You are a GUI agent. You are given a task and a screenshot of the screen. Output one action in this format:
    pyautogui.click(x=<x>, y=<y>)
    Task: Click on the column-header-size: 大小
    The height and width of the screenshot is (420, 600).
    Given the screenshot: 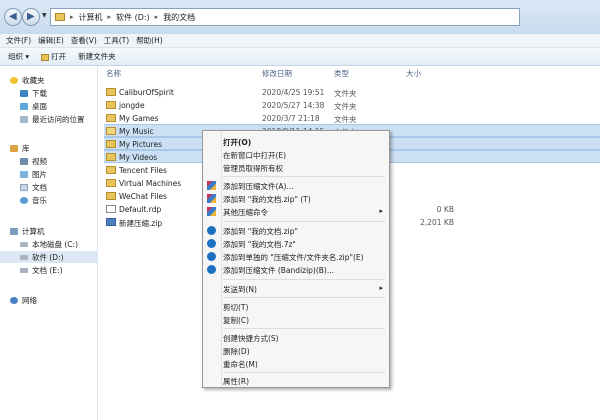 What is the action you would take?
    pyautogui.click(x=413, y=73)
    